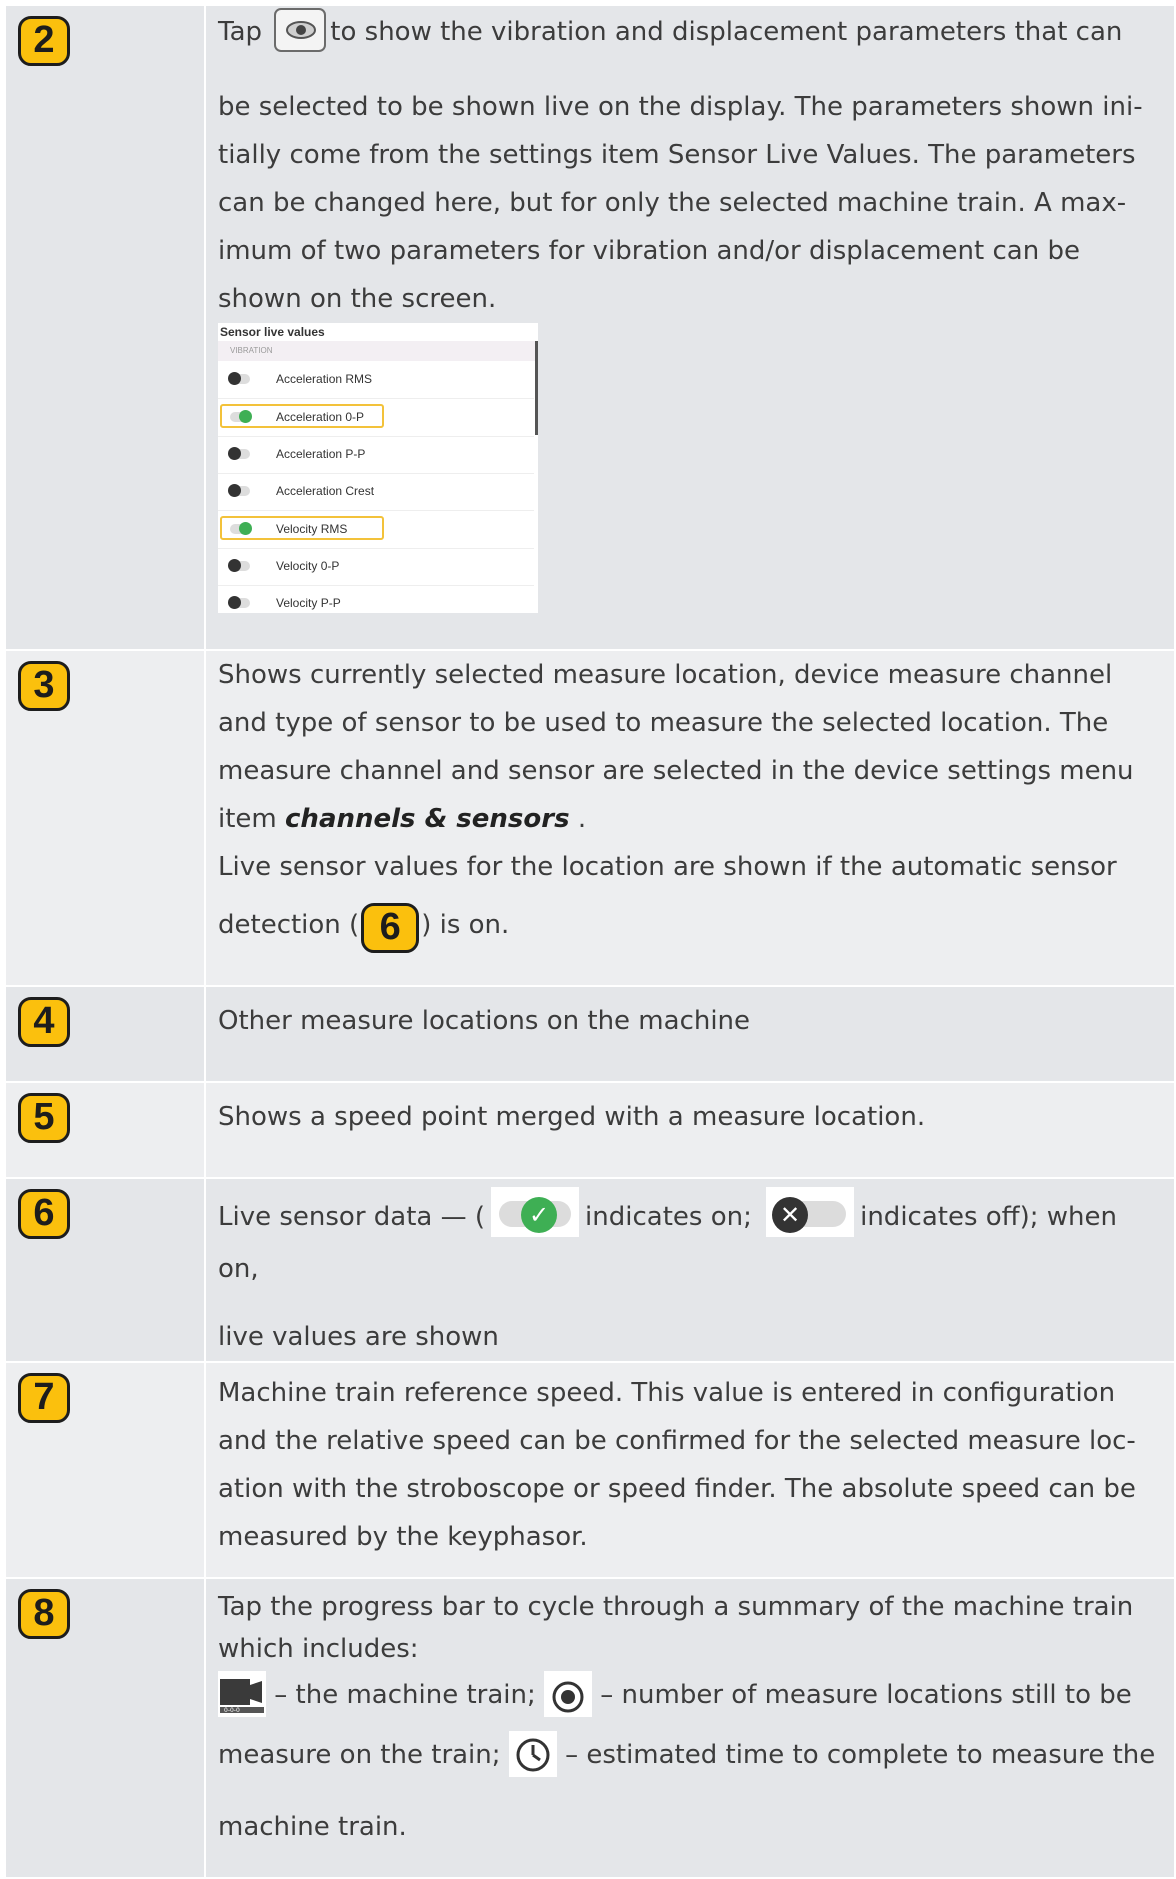  I want to click on list-item: Velocity RMS, so click(376, 530).